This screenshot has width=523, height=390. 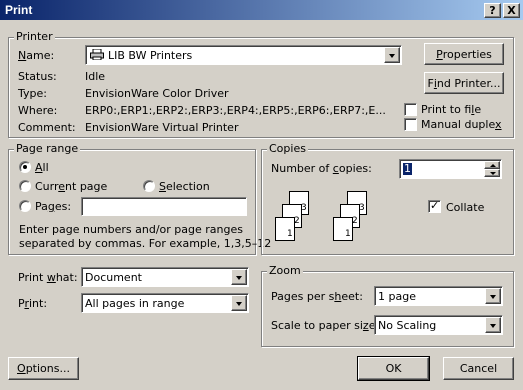 What do you see at coordinates (387, 309) in the screenshot?
I see `zoom-group` at bounding box center [387, 309].